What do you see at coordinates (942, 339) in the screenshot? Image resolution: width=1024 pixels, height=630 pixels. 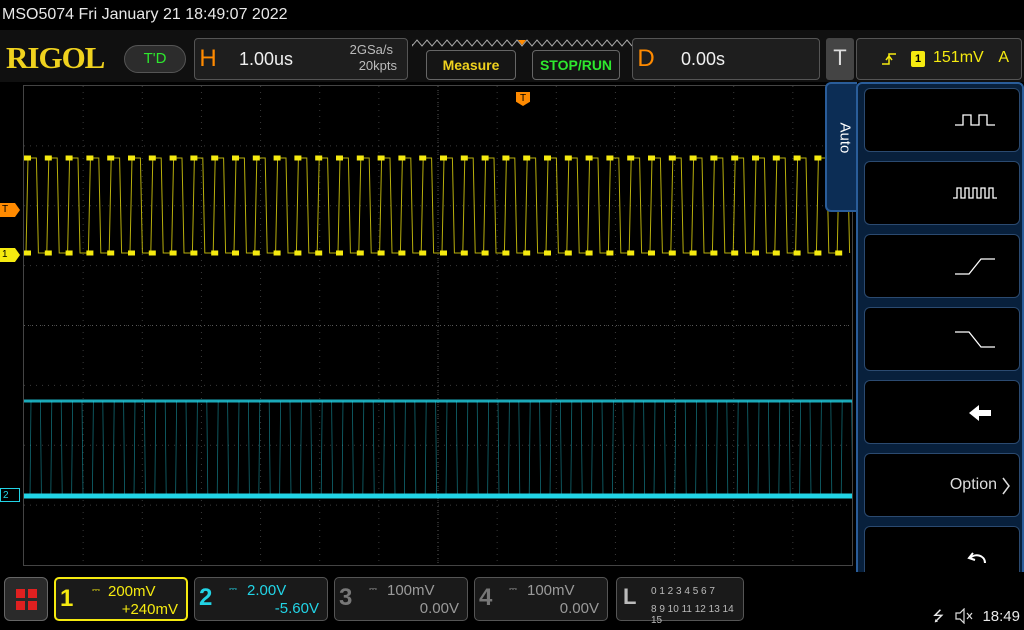 I see `falling-edge-button` at bounding box center [942, 339].